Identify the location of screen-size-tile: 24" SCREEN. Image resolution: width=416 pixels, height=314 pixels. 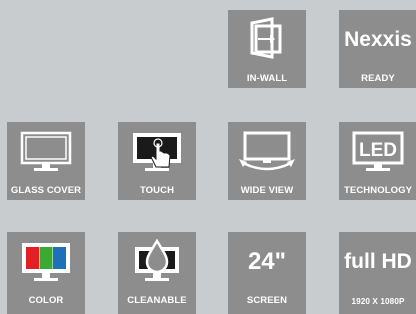
(267, 273).